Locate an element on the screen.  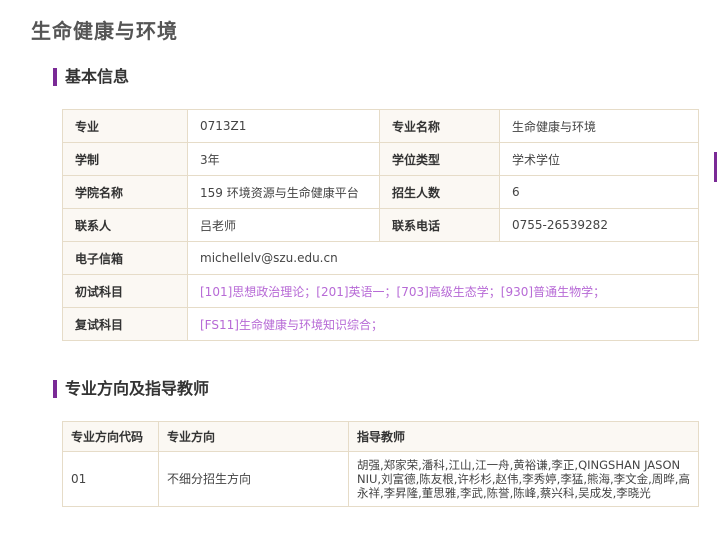
header-direction-code: 专业方向代码 is located at coordinates (110, 436).